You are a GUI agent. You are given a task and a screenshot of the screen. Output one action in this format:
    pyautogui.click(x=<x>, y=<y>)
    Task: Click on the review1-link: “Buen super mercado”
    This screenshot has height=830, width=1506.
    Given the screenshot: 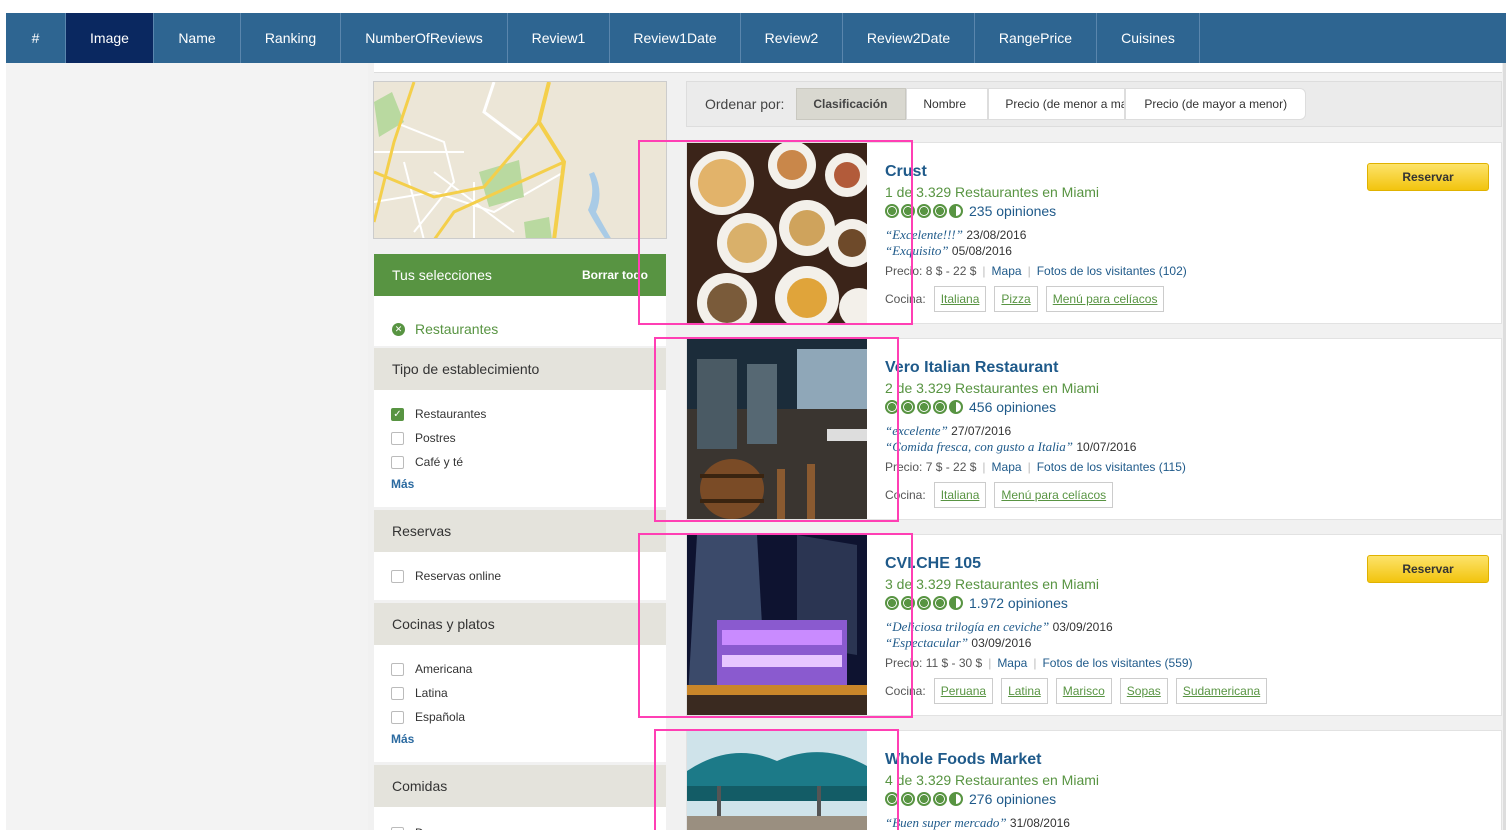 What is the action you would take?
    pyautogui.click(x=946, y=822)
    